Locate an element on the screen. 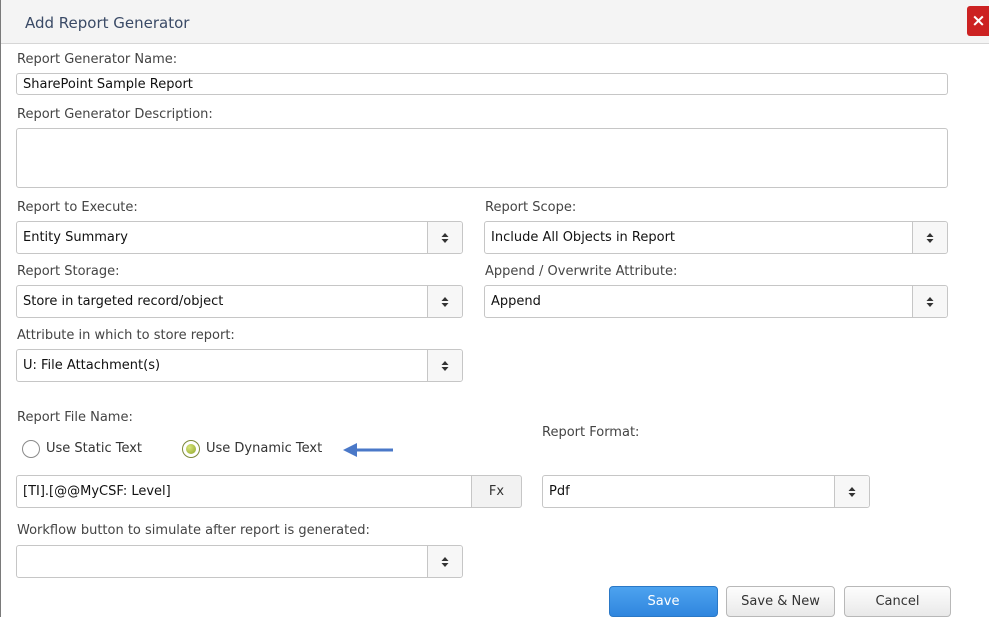 Image resolution: width=989 pixels, height=617 pixels. description-label: Report Generator Description: is located at coordinates (115, 114).